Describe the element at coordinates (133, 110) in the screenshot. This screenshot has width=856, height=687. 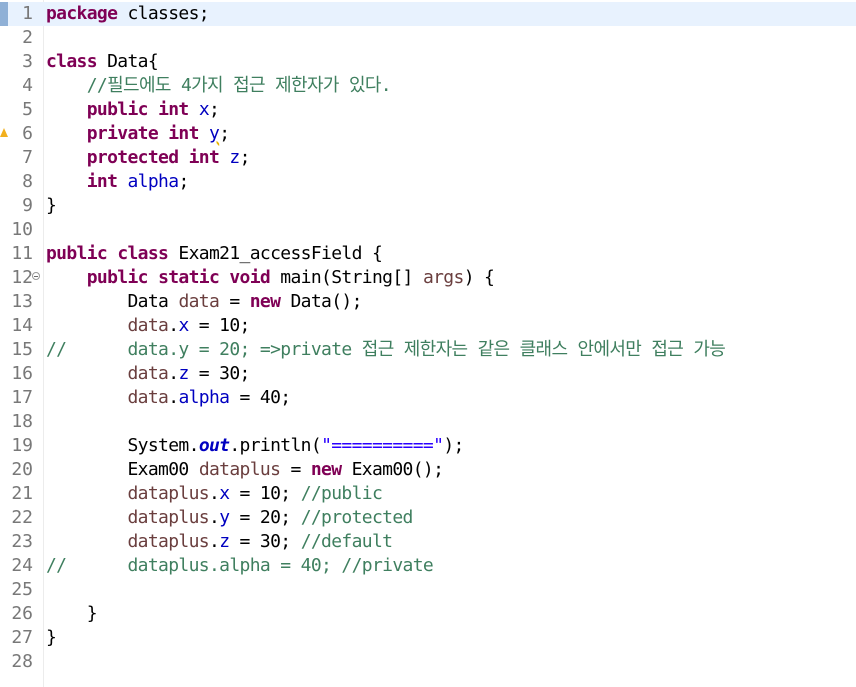
I see `code-text: public int x;` at that location.